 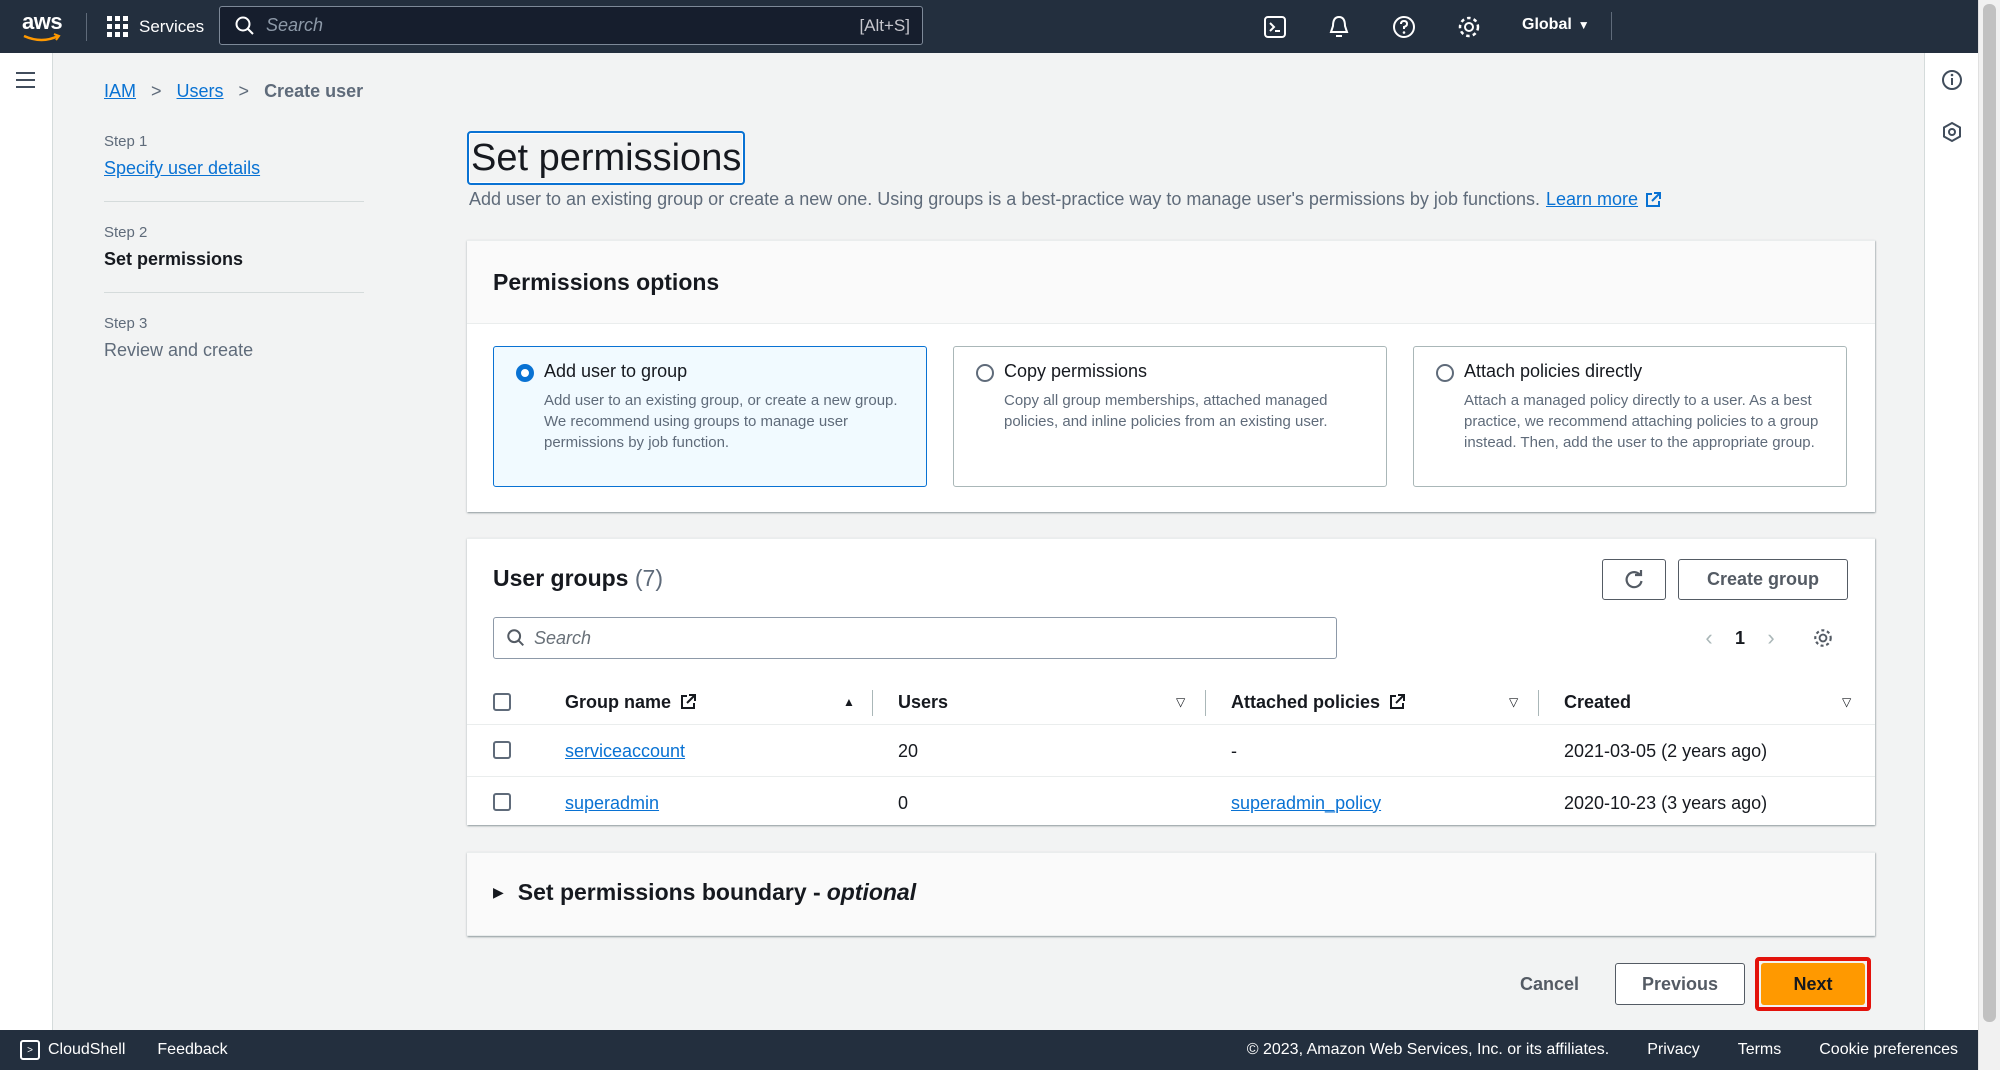 I want to click on option-title: Attach policies directly, so click(x=1553, y=371).